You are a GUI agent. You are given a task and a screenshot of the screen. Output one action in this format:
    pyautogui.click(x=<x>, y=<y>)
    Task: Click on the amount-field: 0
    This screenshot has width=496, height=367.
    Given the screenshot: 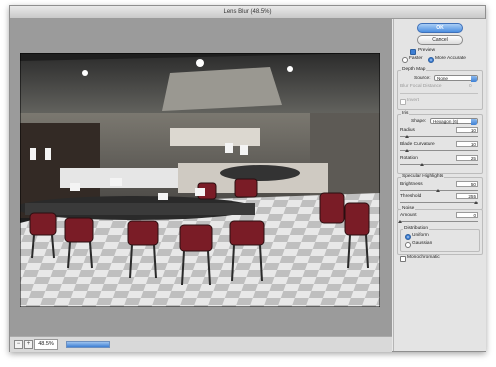 What is the action you would take?
    pyautogui.click(x=467, y=215)
    